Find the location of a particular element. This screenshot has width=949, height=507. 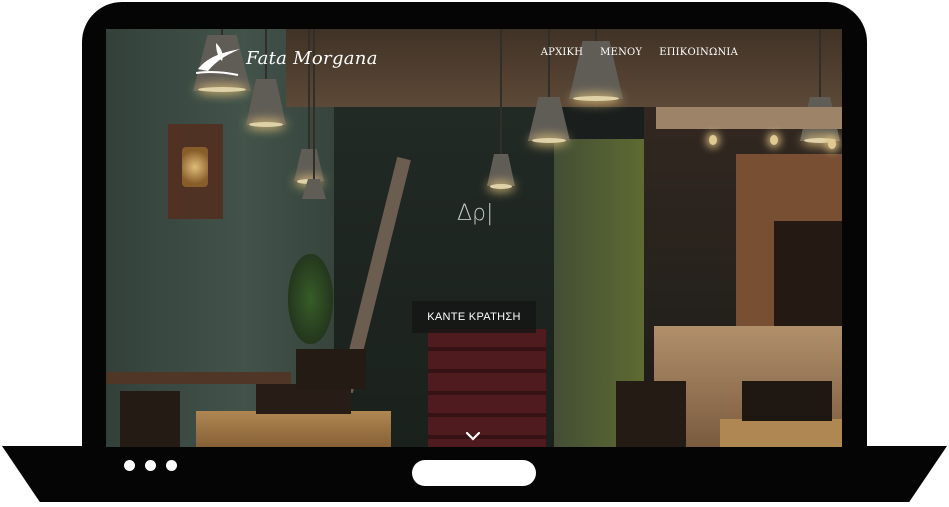

trackpad is located at coordinates (474, 473).